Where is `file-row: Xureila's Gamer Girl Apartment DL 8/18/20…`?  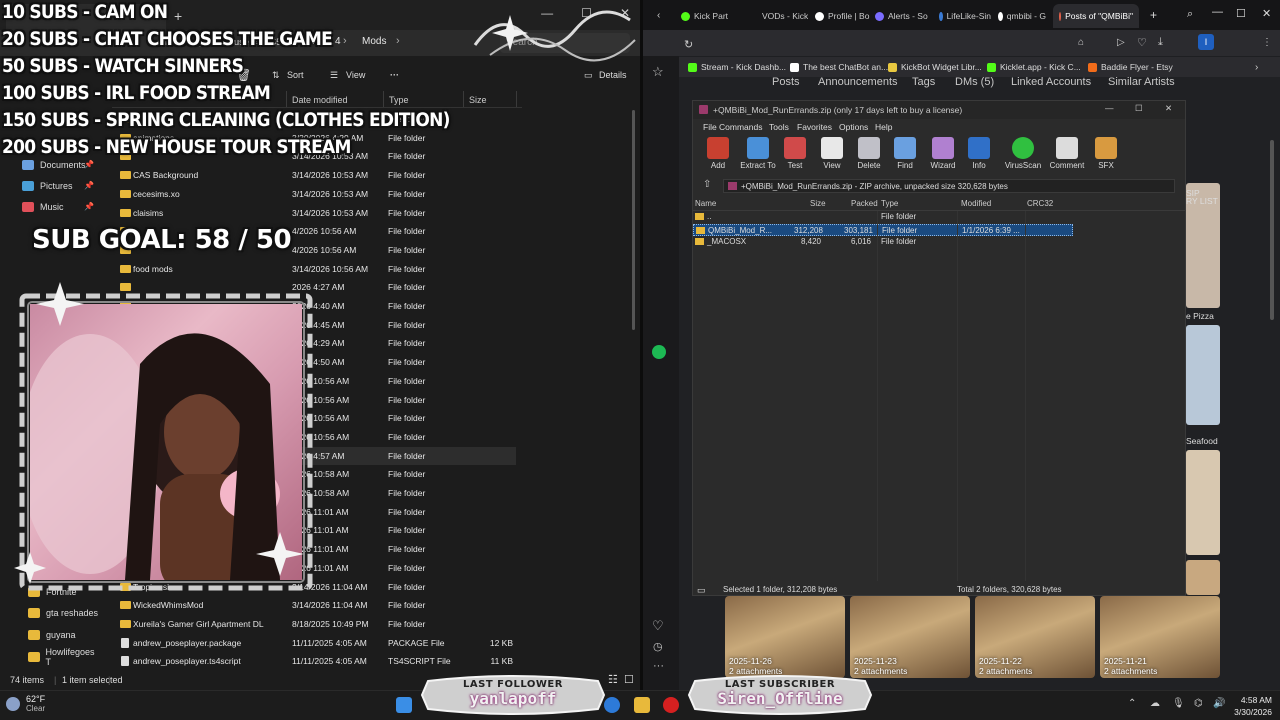
file-row: Xureila's Gamer Girl Apartment DL 8/18/20… is located at coordinates (314, 624).